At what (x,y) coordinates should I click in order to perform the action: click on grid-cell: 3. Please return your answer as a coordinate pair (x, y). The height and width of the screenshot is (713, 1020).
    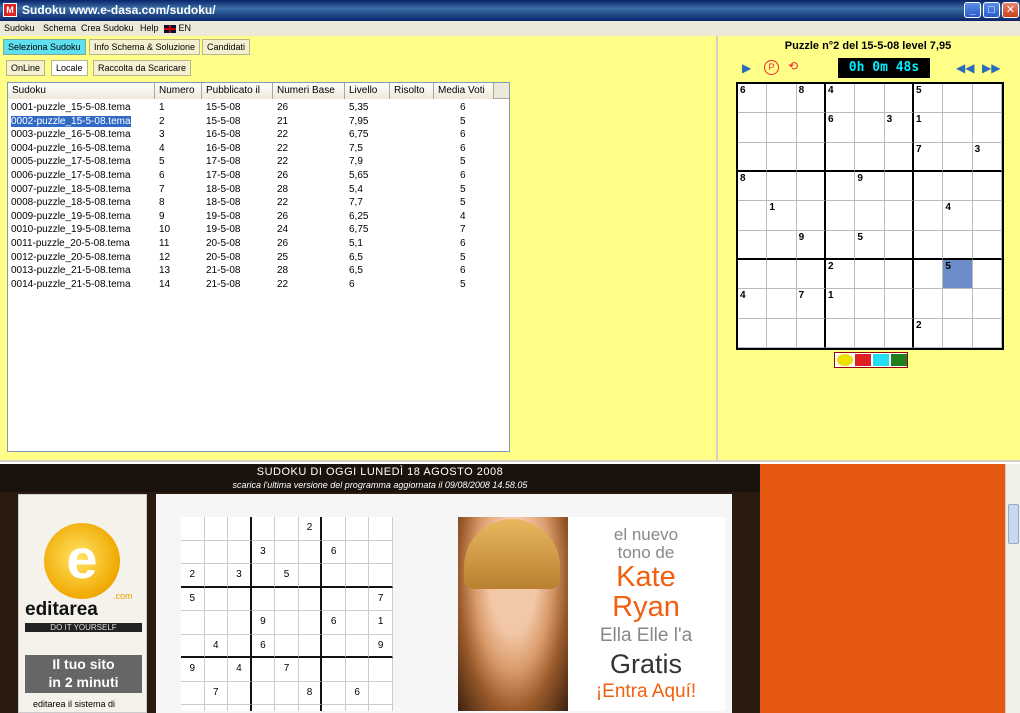
    Looking at the image, I should click on (899, 128).